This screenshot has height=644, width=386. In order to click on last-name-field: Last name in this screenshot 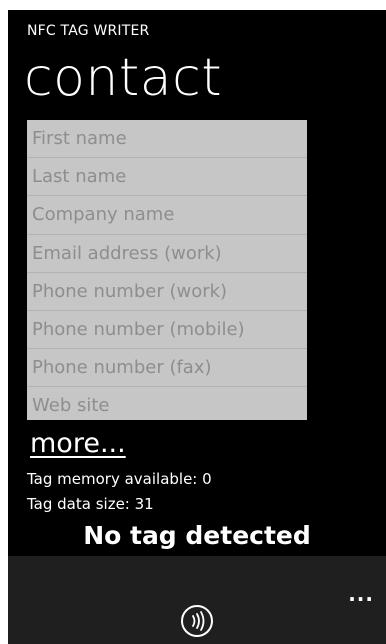, I will do `click(167, 177)`.